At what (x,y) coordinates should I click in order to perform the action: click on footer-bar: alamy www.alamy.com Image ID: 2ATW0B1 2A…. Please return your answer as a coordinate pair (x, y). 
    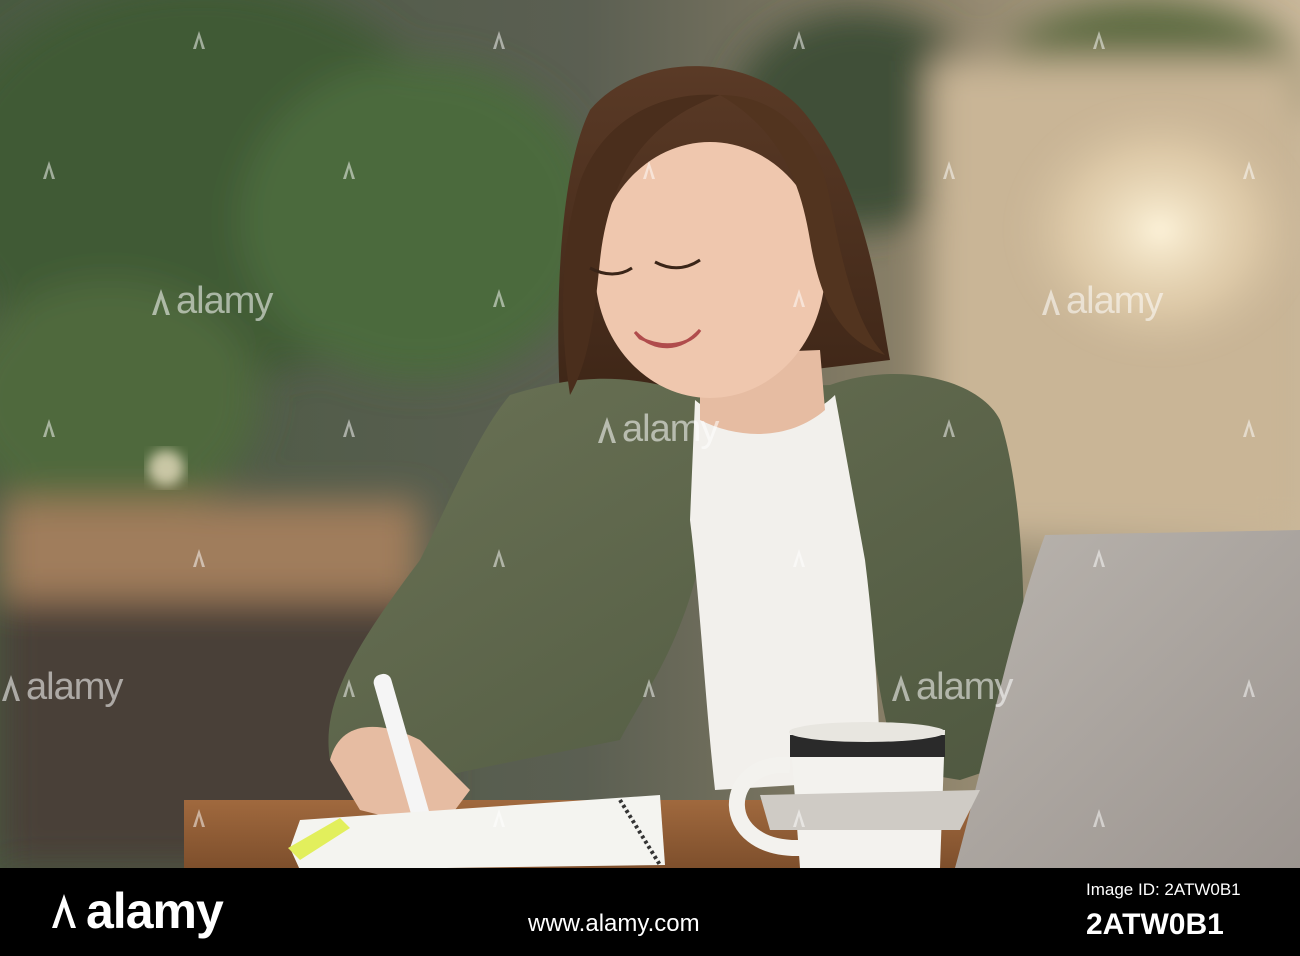
    Looking at the image, I should click on (650, 912).